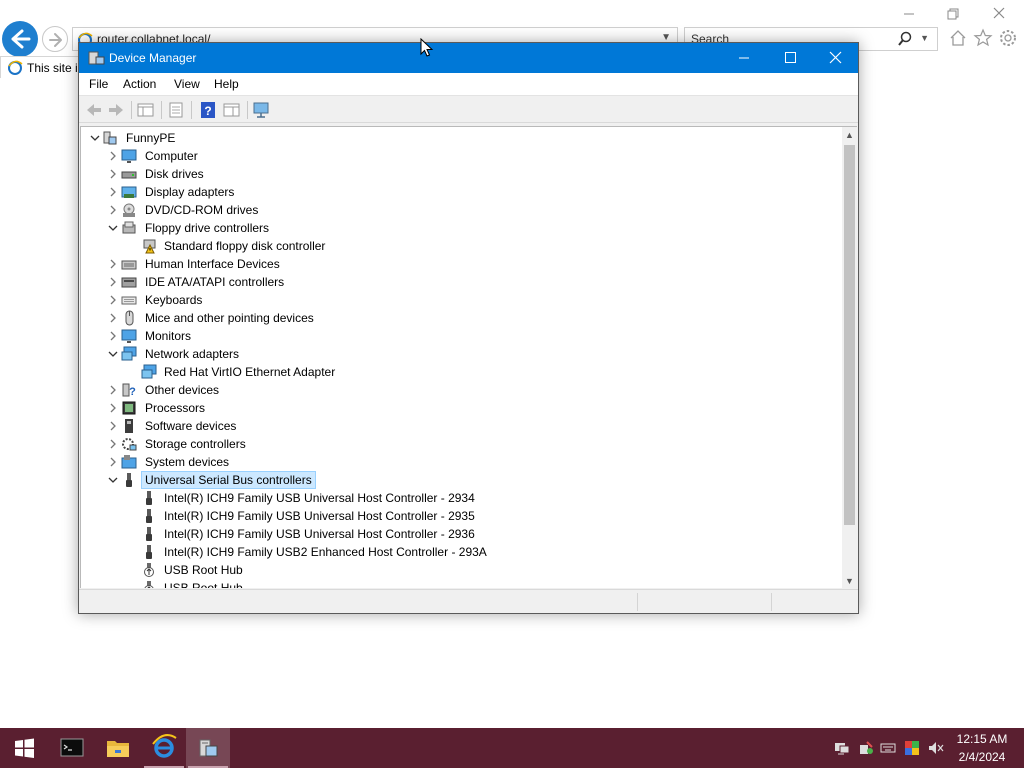 Image resolution: width=1024 pixels, height=768 pixels. What do you see at coordinates (139, 84) in the screenshot?
I see `menu-action: Action` at bounding box center [139, 84].